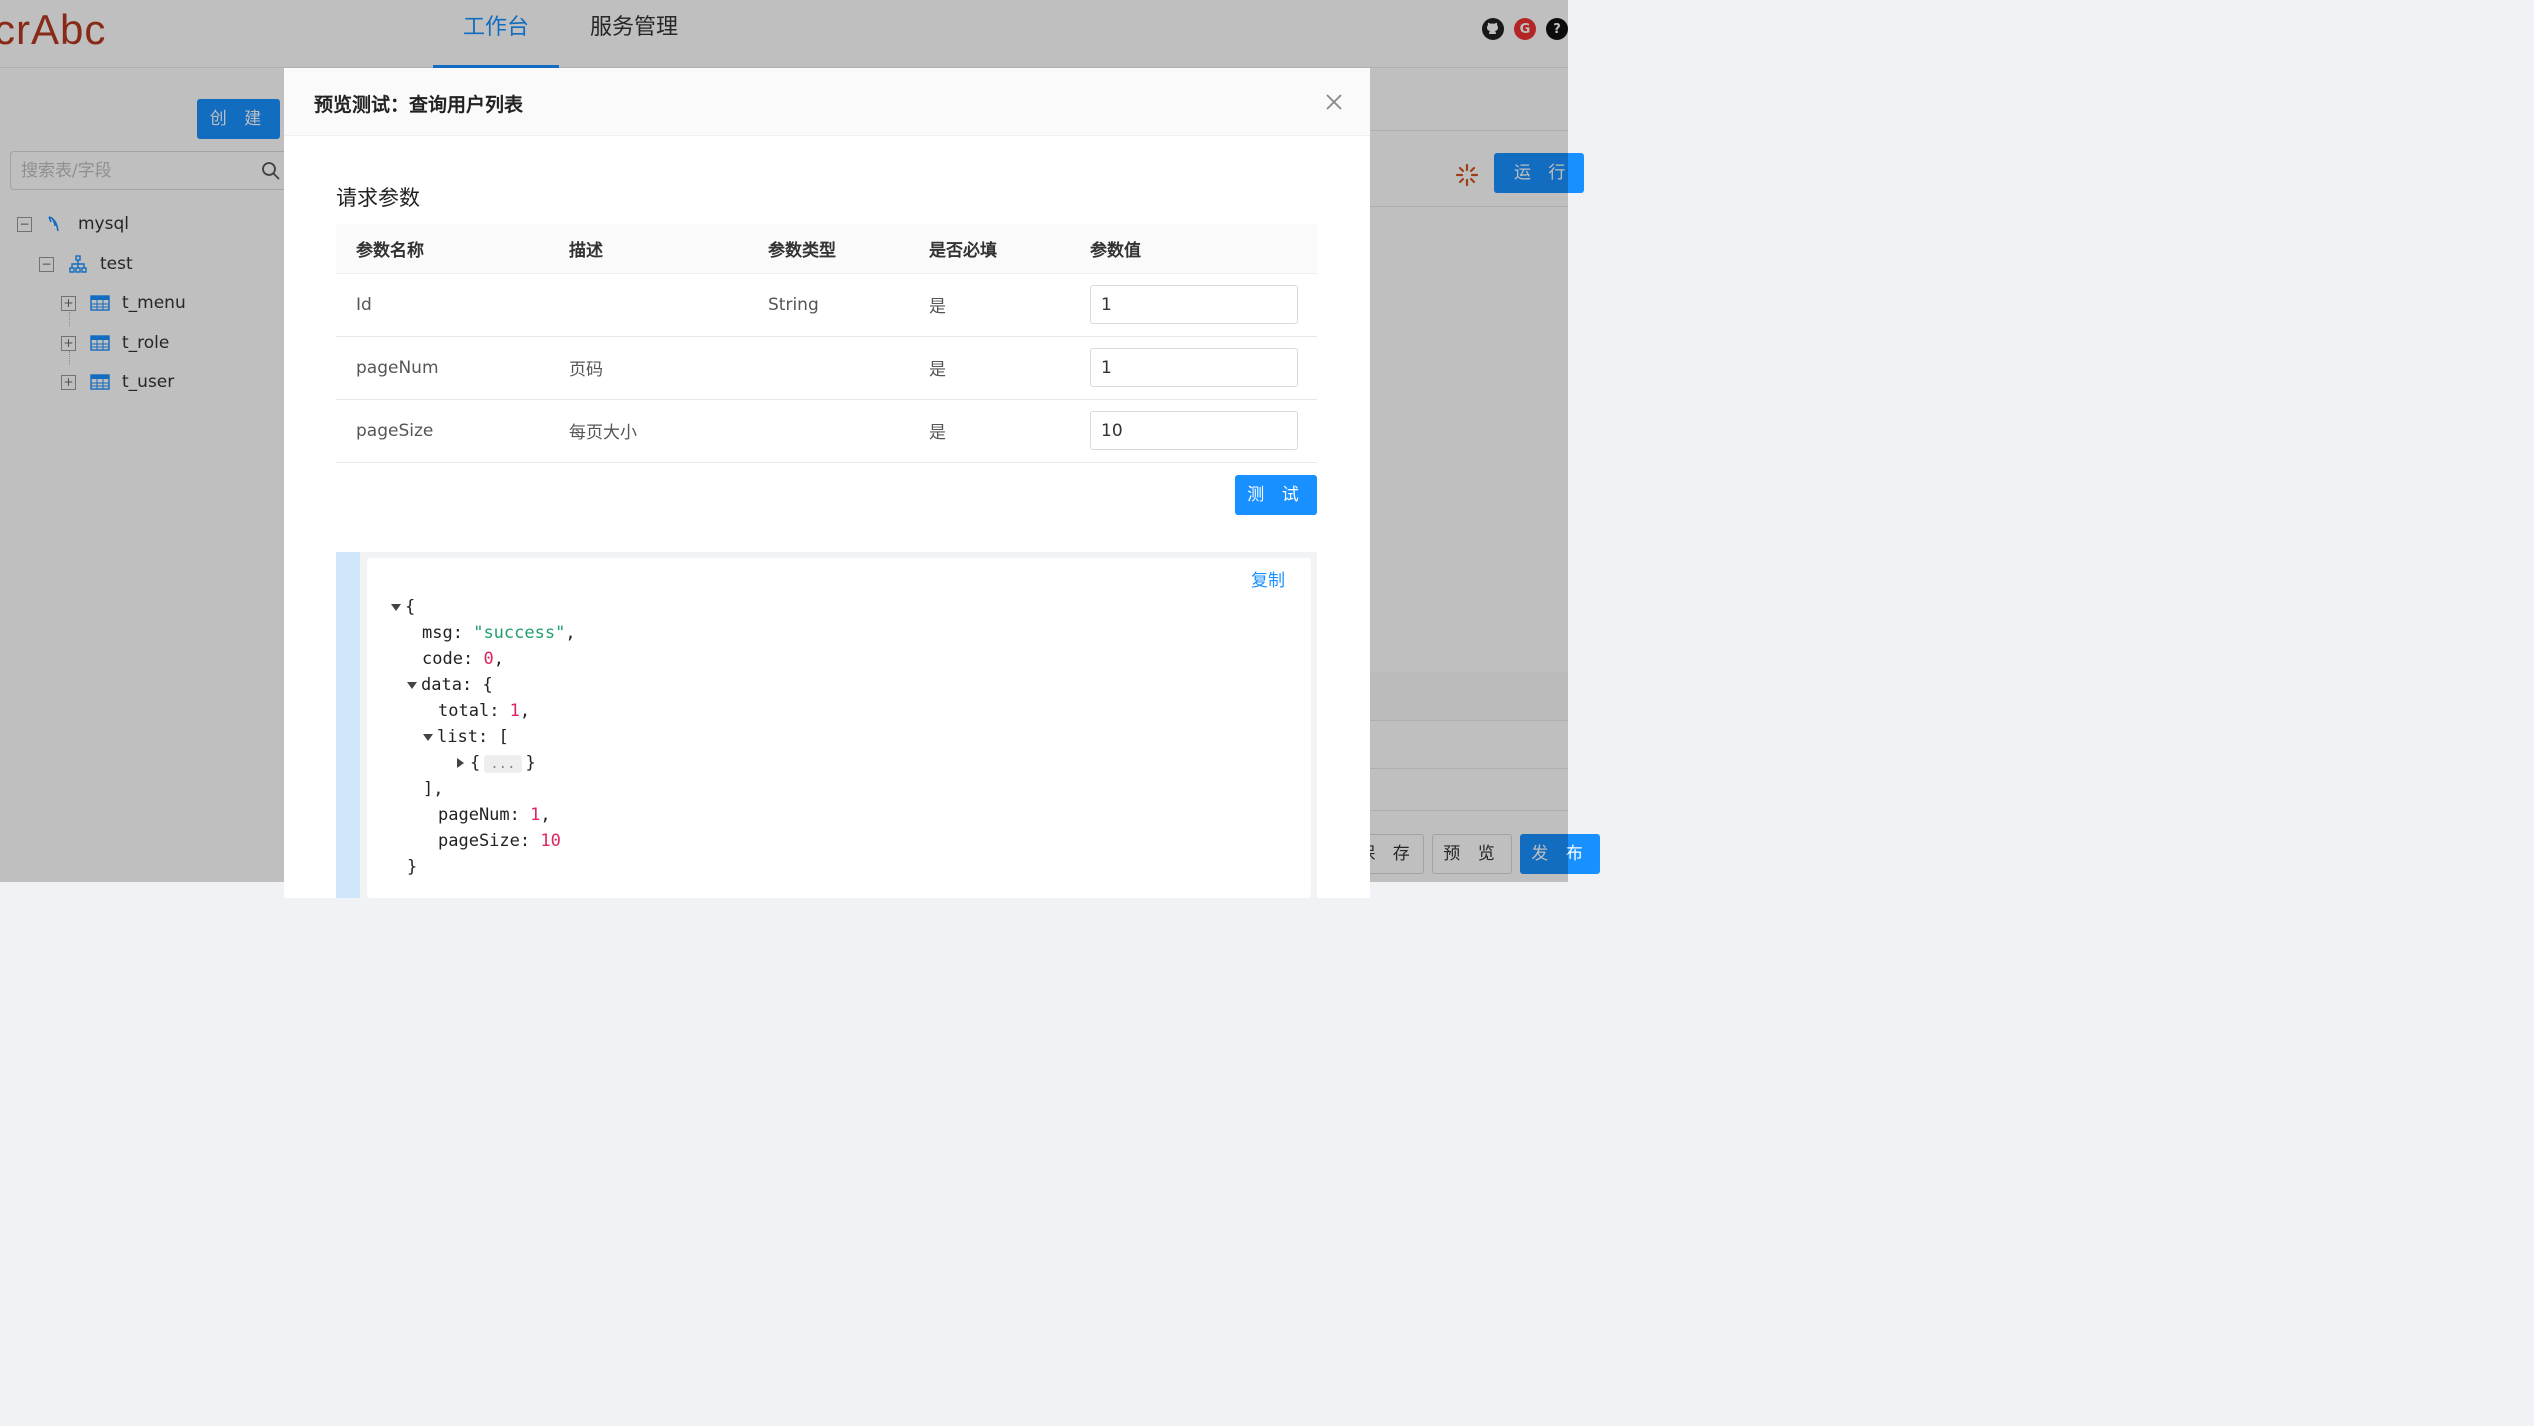 Image resolution: width=2534 pixels, height=1426 pixels. Describe the element at coordinates (442, 368) in the screenshot. I see `param-name: pageNum` at that location.